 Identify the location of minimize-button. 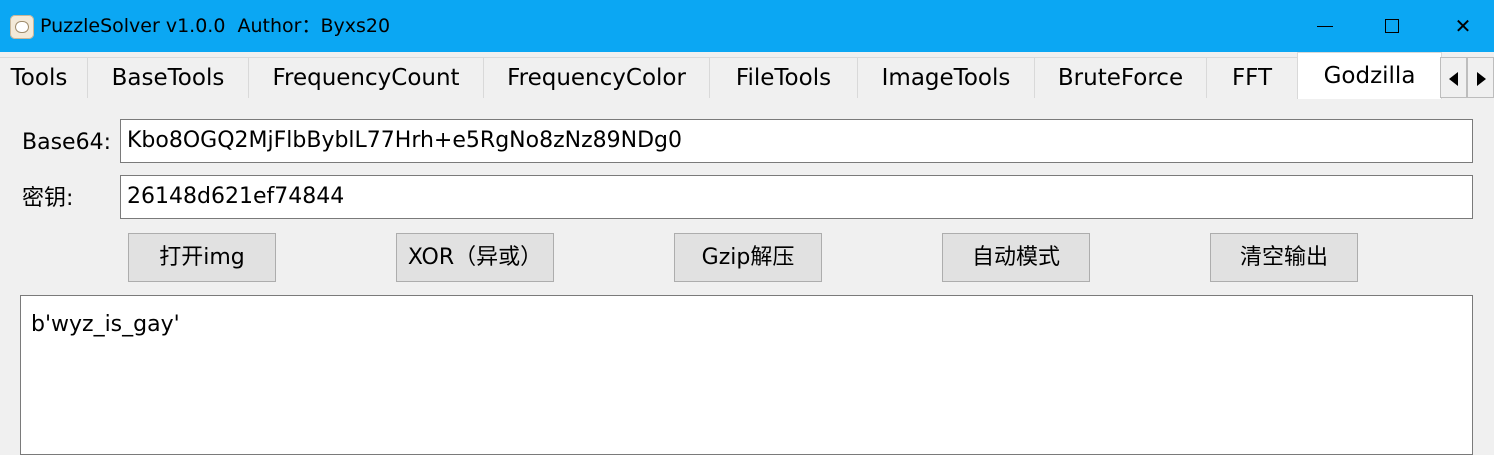
(1325, 26).